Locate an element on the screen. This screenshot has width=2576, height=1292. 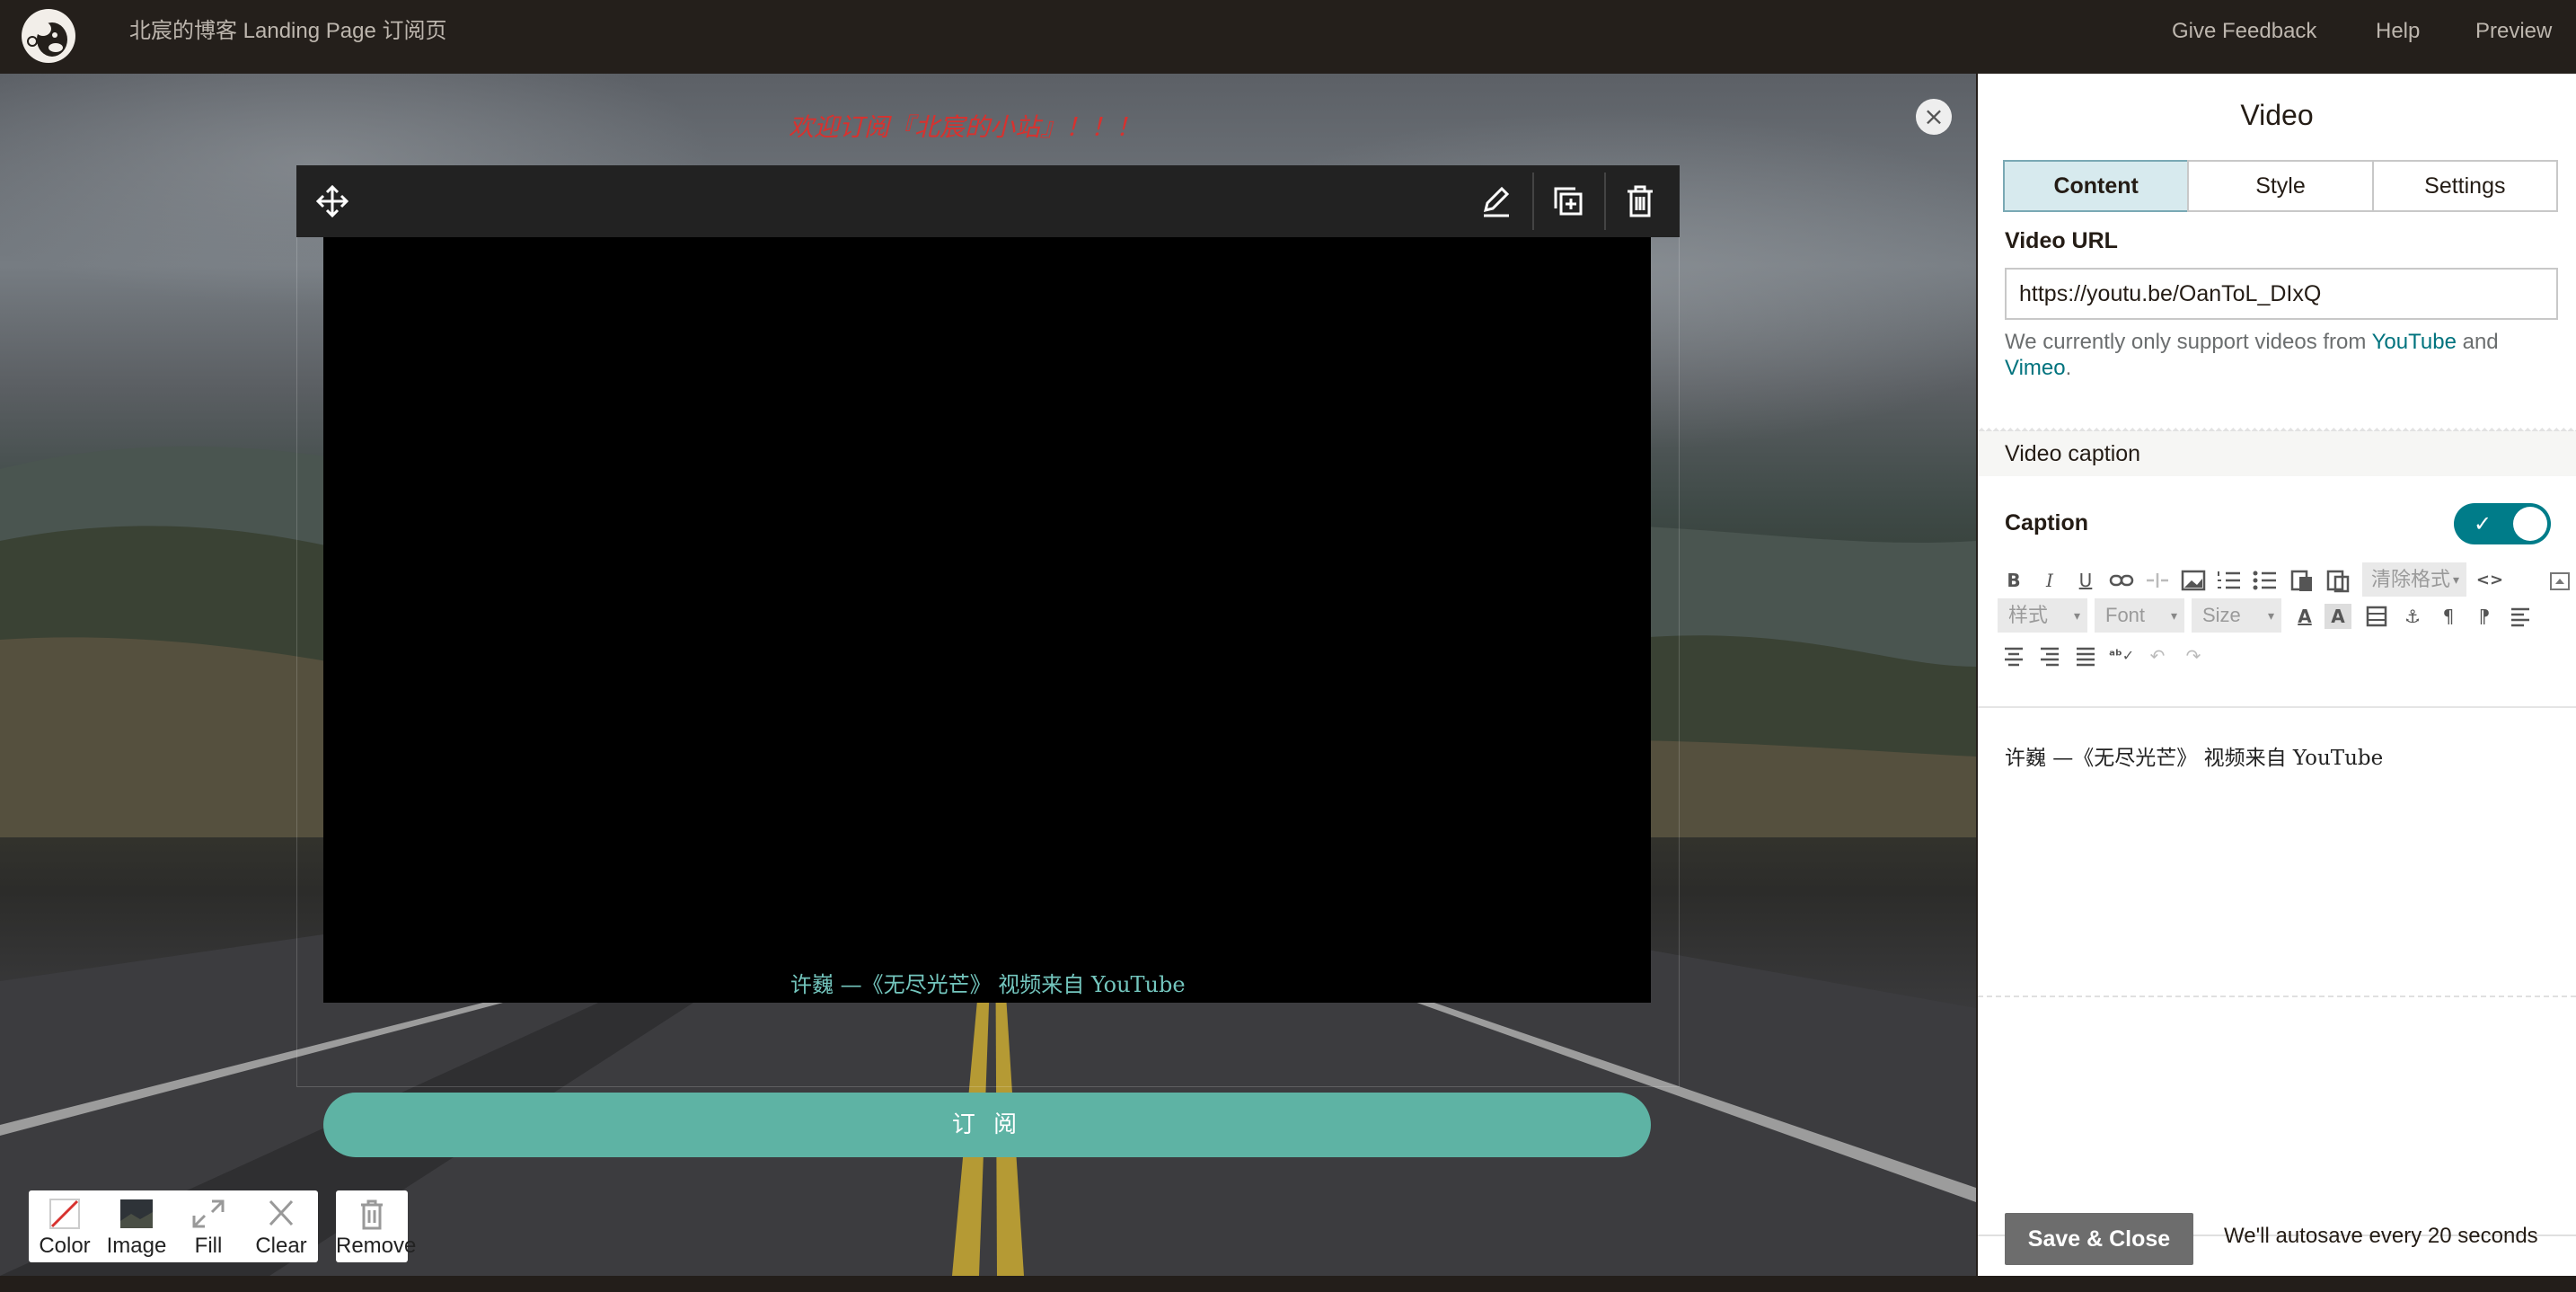
background-color-icon: A is located at coordinates (2338, 616).